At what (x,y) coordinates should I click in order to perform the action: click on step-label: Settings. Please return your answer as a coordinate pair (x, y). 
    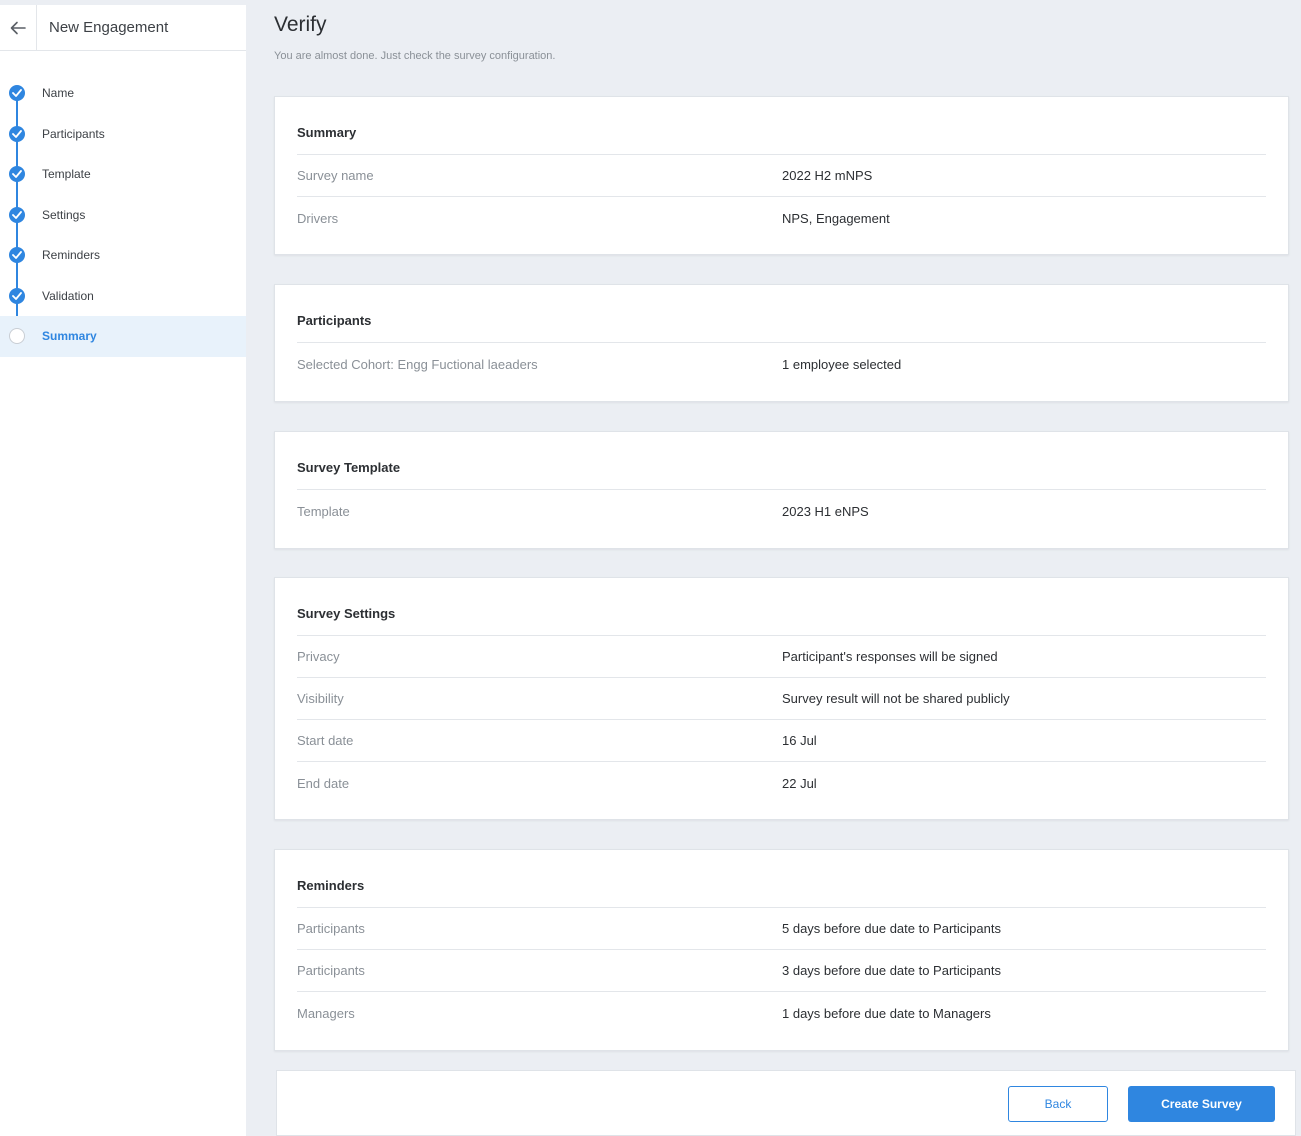
    Looking at the image, I should click on (64, 214).